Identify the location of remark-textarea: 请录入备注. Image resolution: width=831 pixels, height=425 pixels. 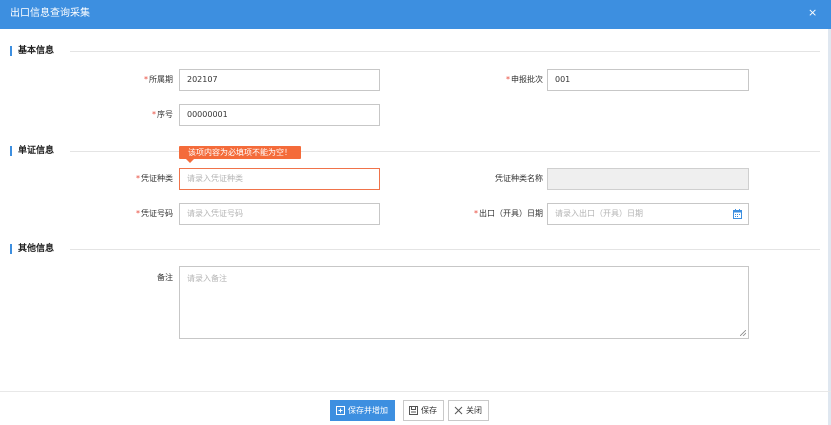
(464, 302).